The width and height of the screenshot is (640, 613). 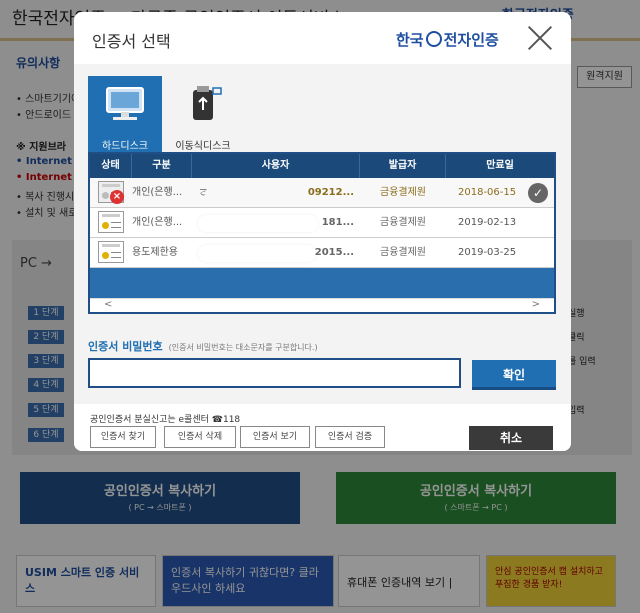 What do you see at coordinates (276, 166) in the screenshot?
I see `header-user: 사용자` at bounding box center [276, 166].